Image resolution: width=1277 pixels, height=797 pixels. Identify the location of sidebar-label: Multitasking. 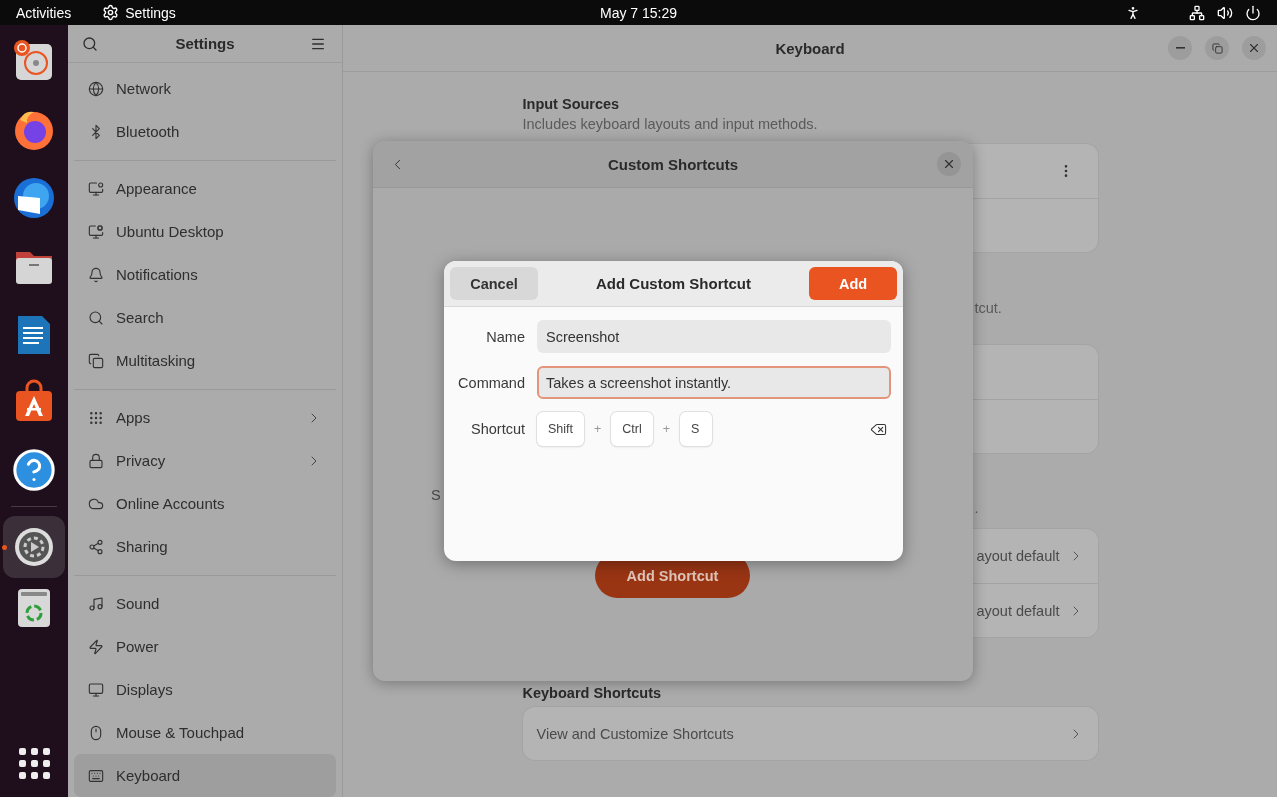
(156, 360).